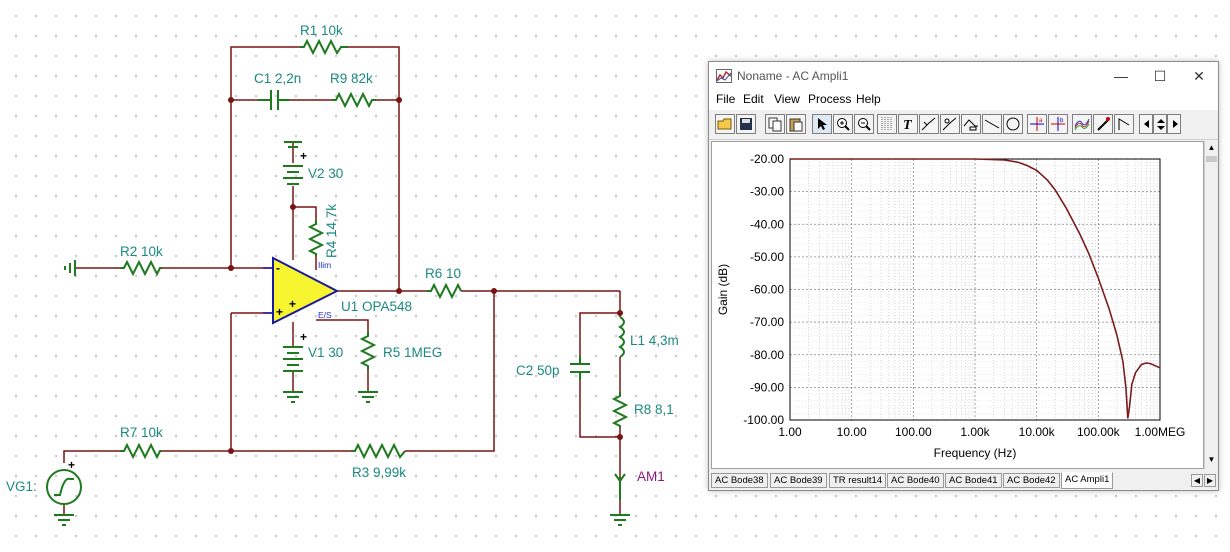 The width and height of the screenshot is (1230, 552). What do you see at coordinates (553, 368) in the screenshot?
I see `capacitor-c2: C2 50p` at bounding box center [553, 368].